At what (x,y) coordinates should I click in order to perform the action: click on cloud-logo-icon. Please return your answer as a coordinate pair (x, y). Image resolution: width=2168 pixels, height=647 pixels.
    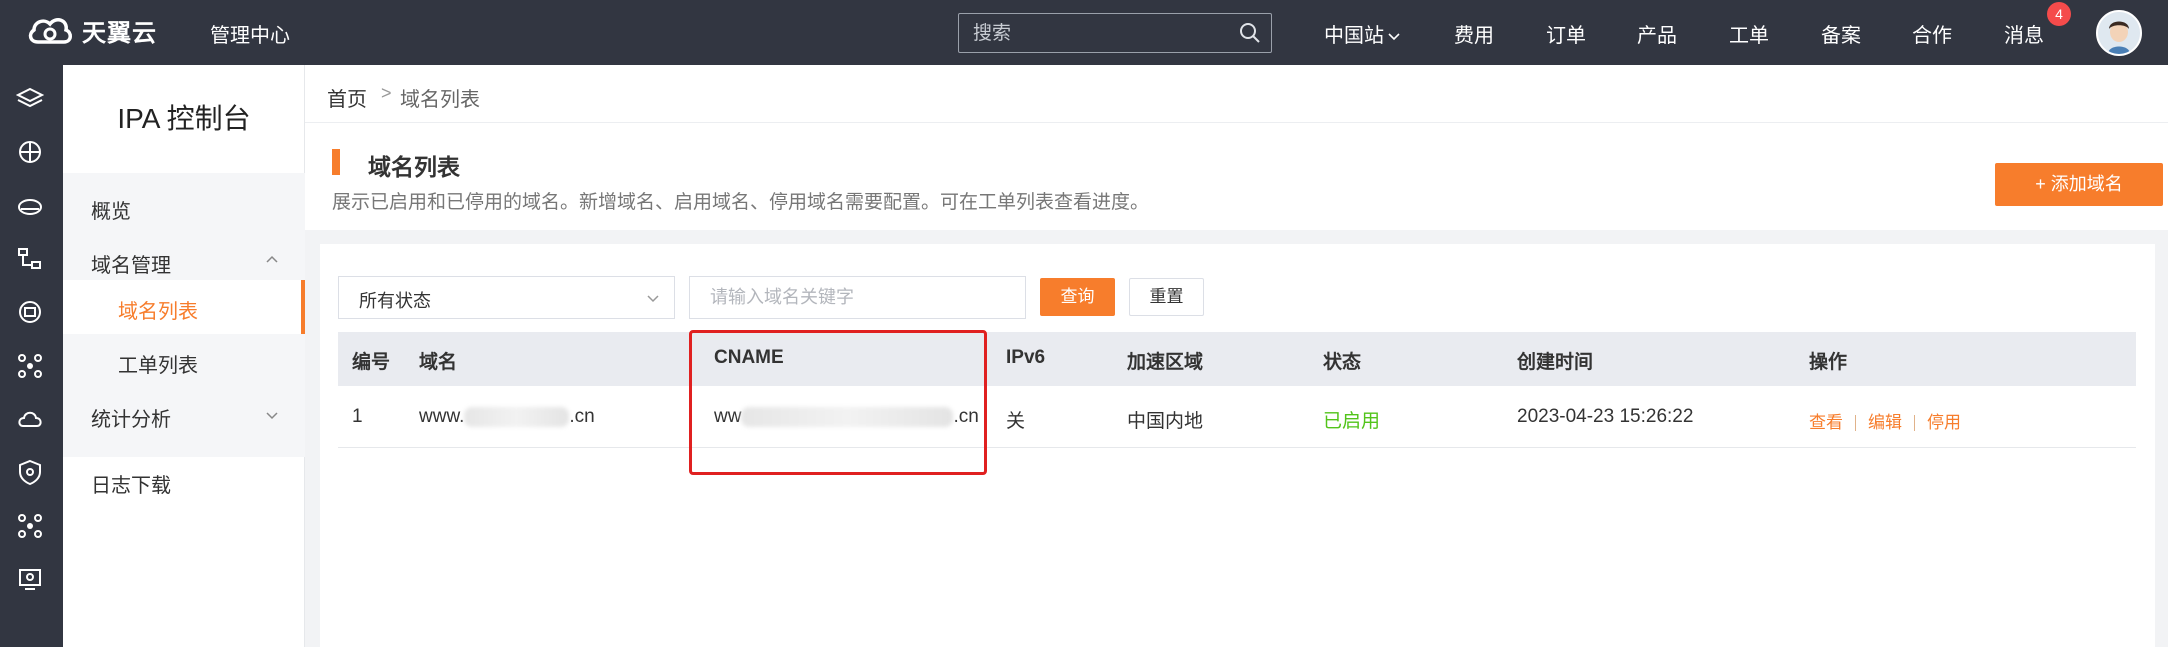
    Looking at the image, I should click on (50, 31).